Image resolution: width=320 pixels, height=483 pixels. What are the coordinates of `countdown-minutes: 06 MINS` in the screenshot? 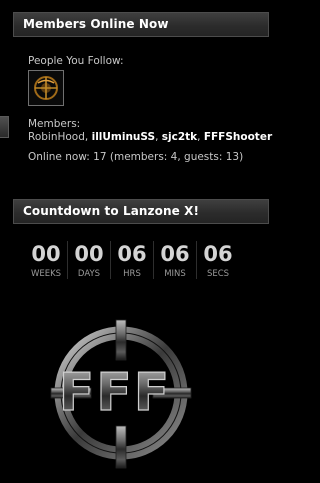 It's located at (174, 260).